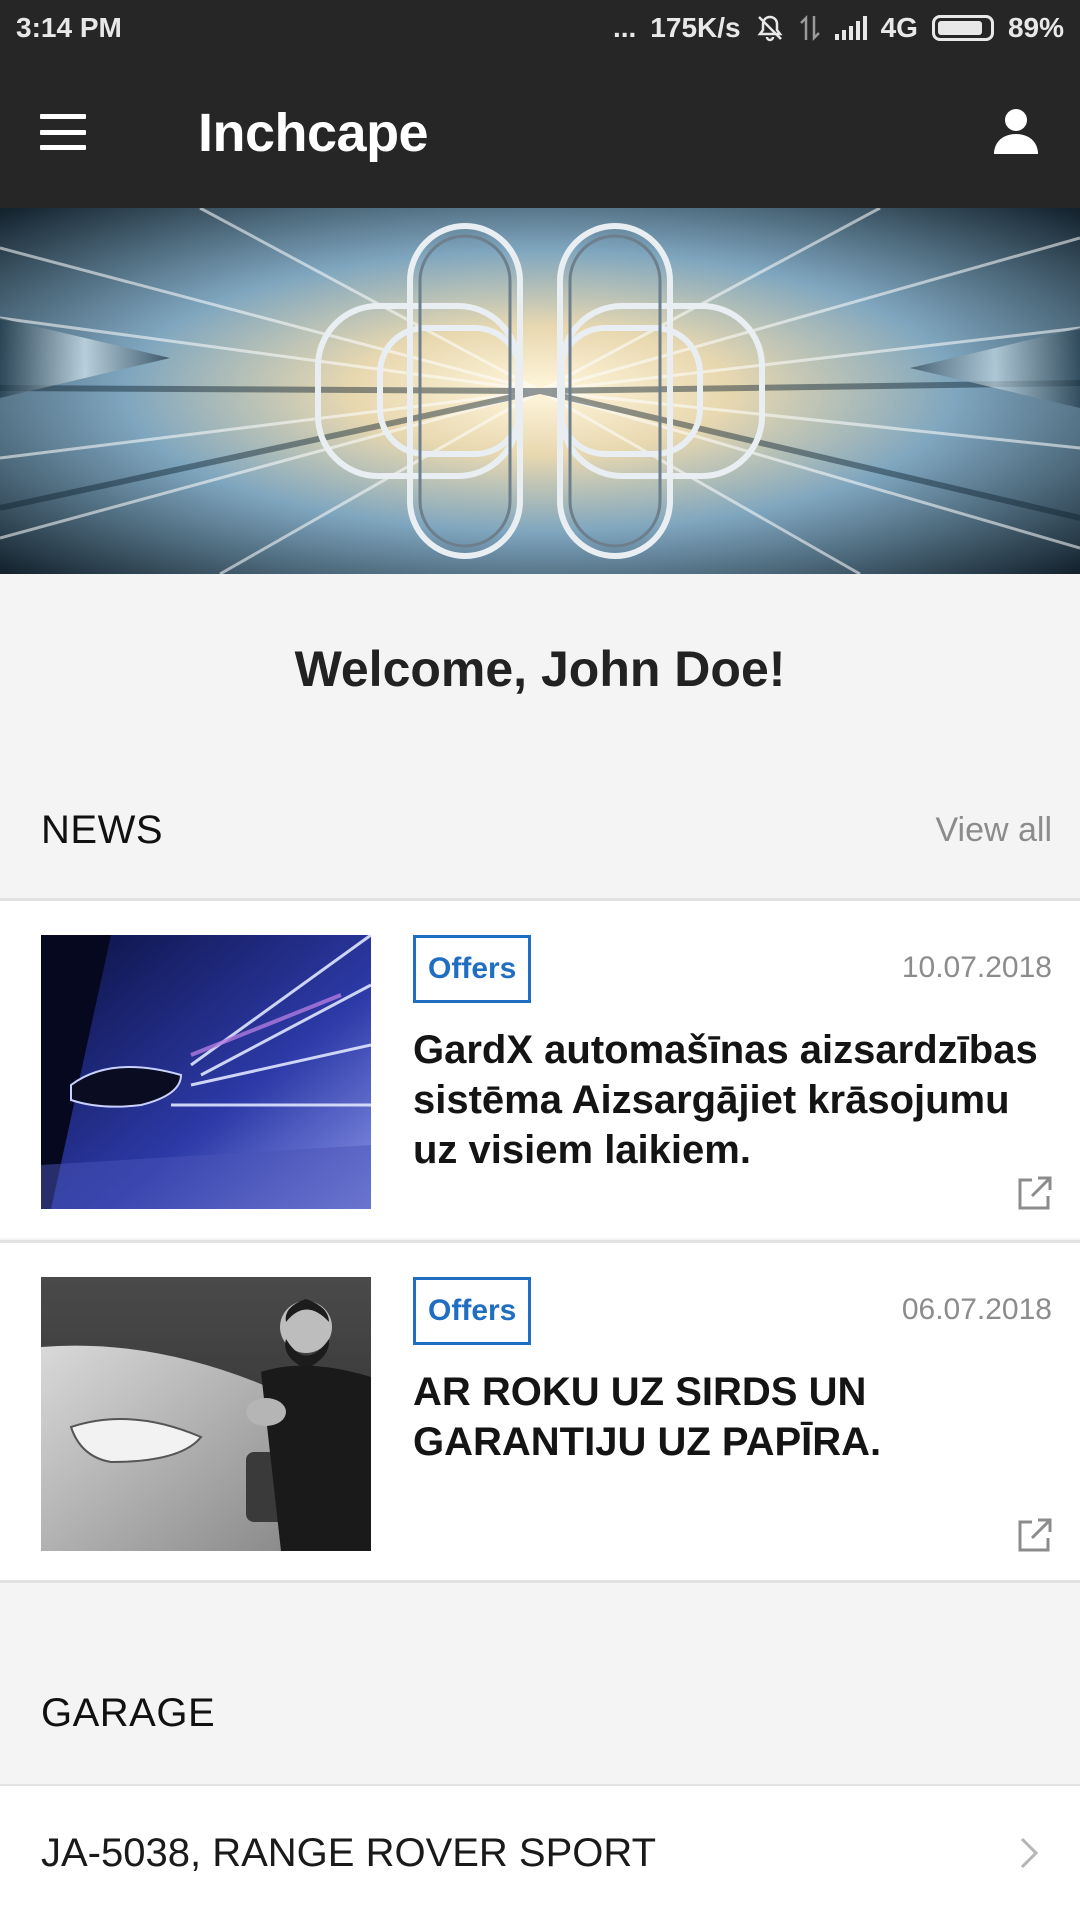 The width and height of the screenshot is (1080, 1920). What do you see at coordinates (1016, 131) in the screenshot?
I see `user-profile-icon` at bounding box center [1016, 131].